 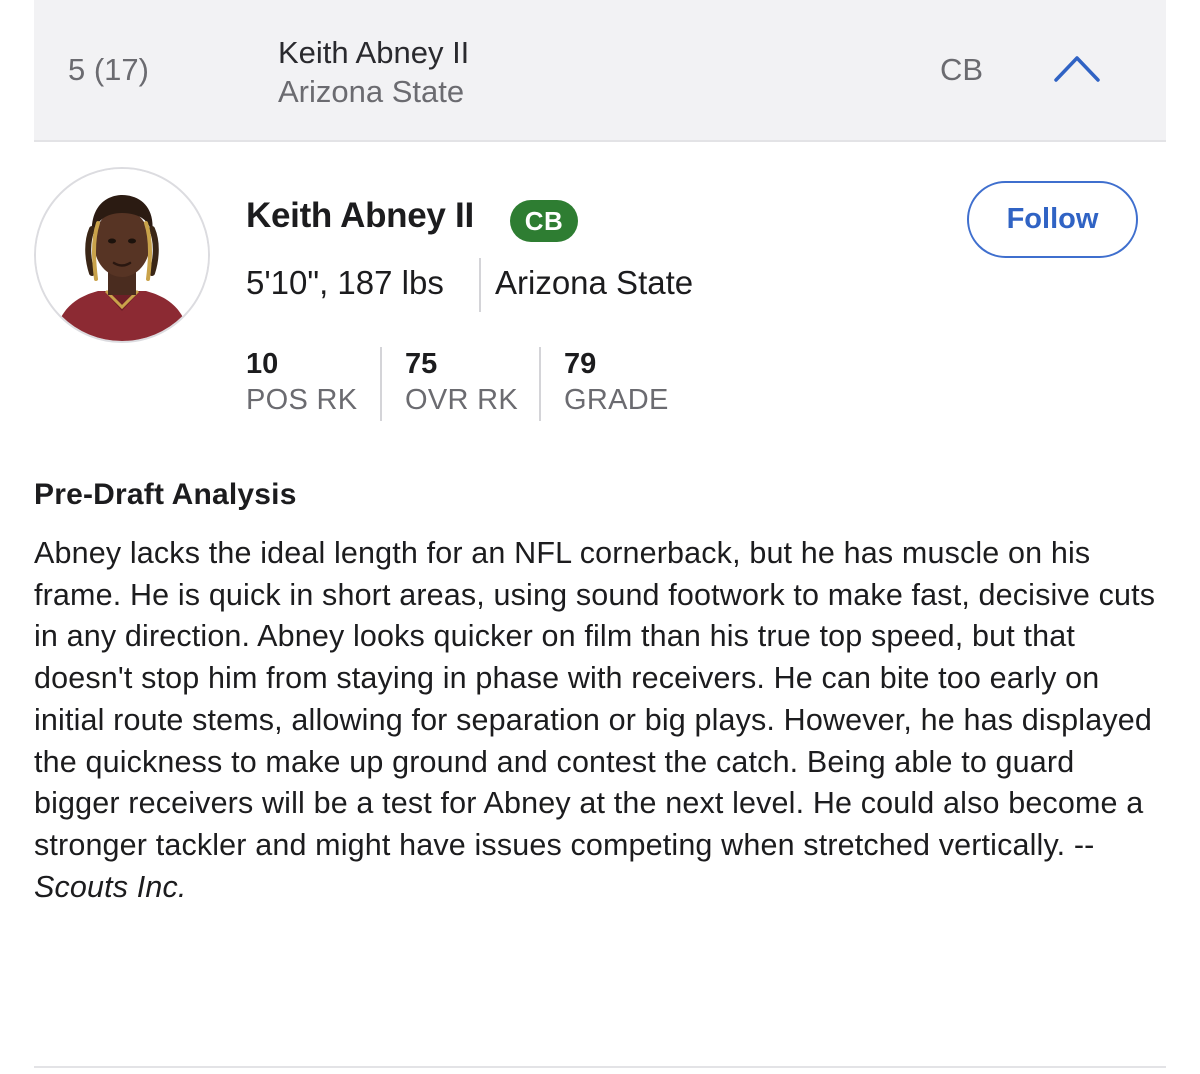 What do you see at coordinates (110, 886) in the screenshot?
I see `analysis-source: Scouts Inc.` at bounding box center [110, 886].